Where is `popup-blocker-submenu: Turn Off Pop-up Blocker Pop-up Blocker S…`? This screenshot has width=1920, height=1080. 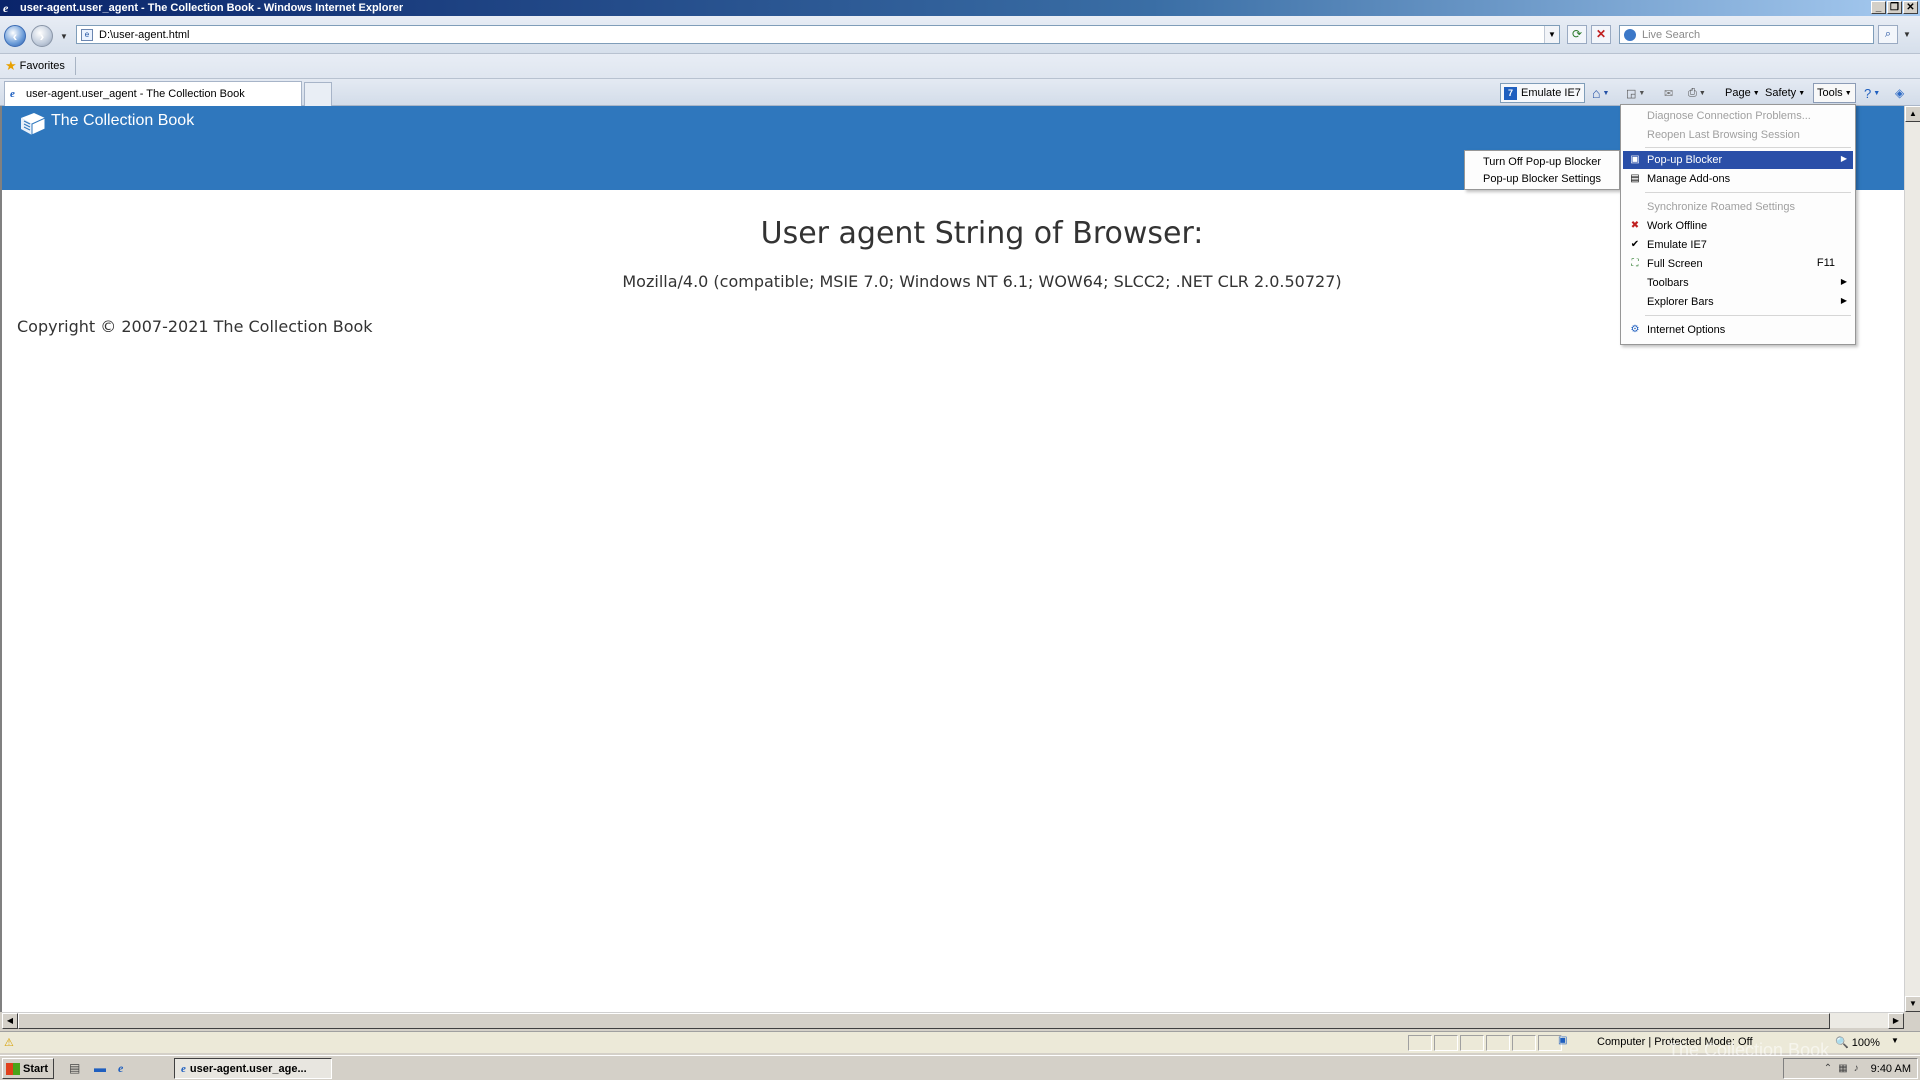 popup-blocker-submenu: Turn Off Pop-up Blocker Pop-up Blocker S… is located at coordinates (1542, 170).